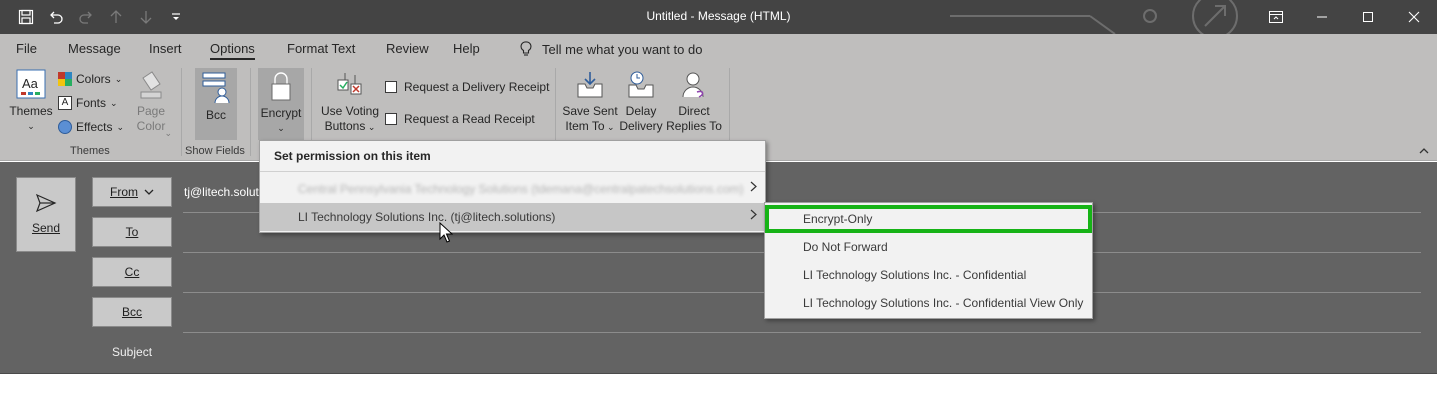 Image resolution: width=1437 pixels, height=417 pixels. Describe the element at coordinates (65, 127) in the screenshot. I see `effects-icon` at that location.